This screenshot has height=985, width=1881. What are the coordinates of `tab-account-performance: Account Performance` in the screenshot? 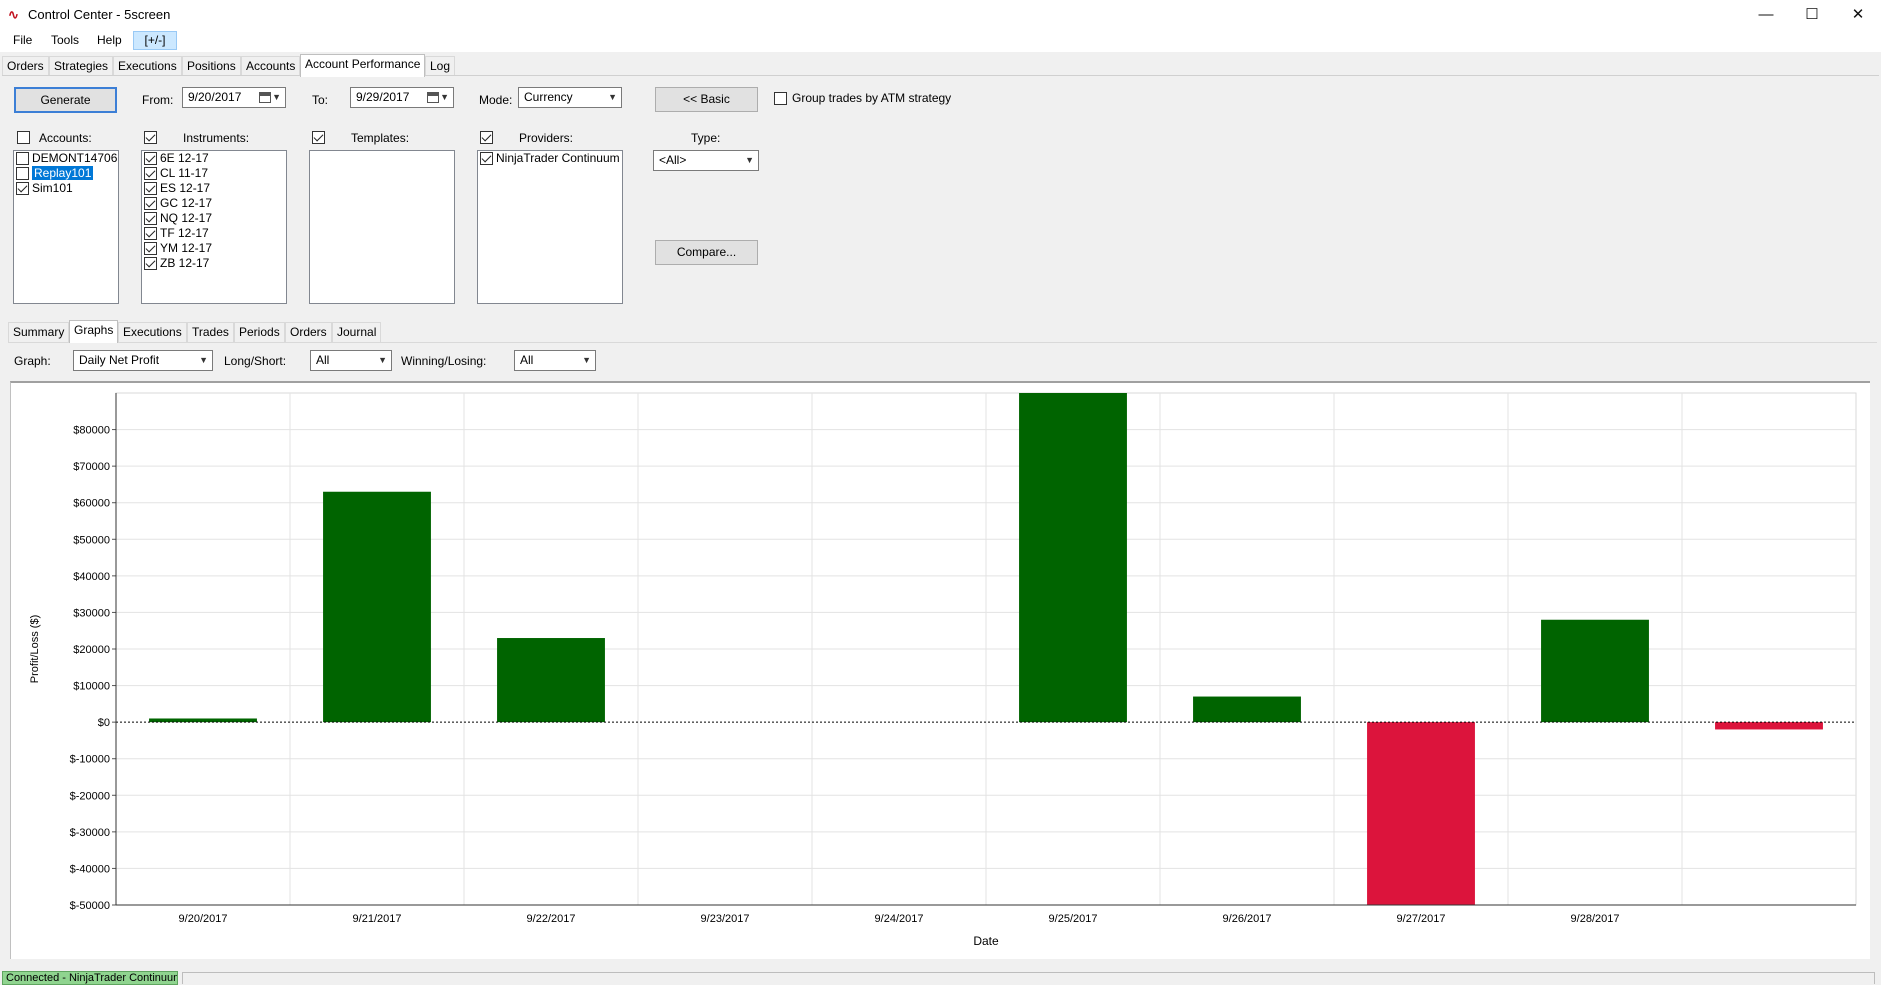 It's located at (363, 65).